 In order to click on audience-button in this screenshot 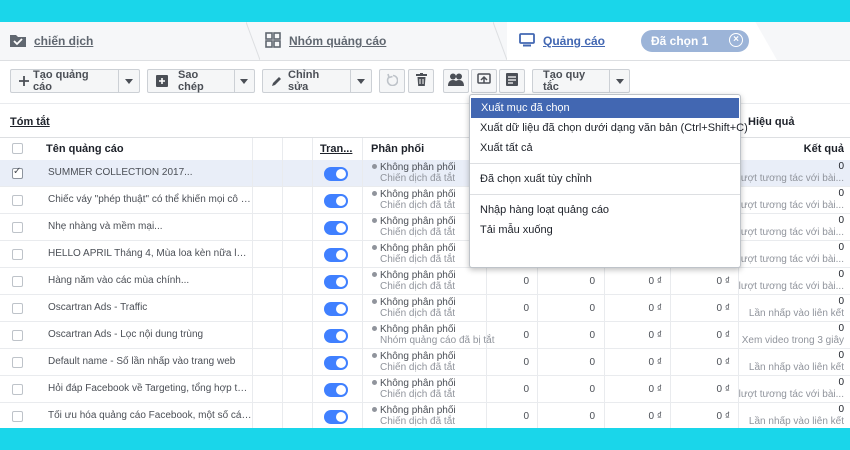, I will do `click(456, 81)`.